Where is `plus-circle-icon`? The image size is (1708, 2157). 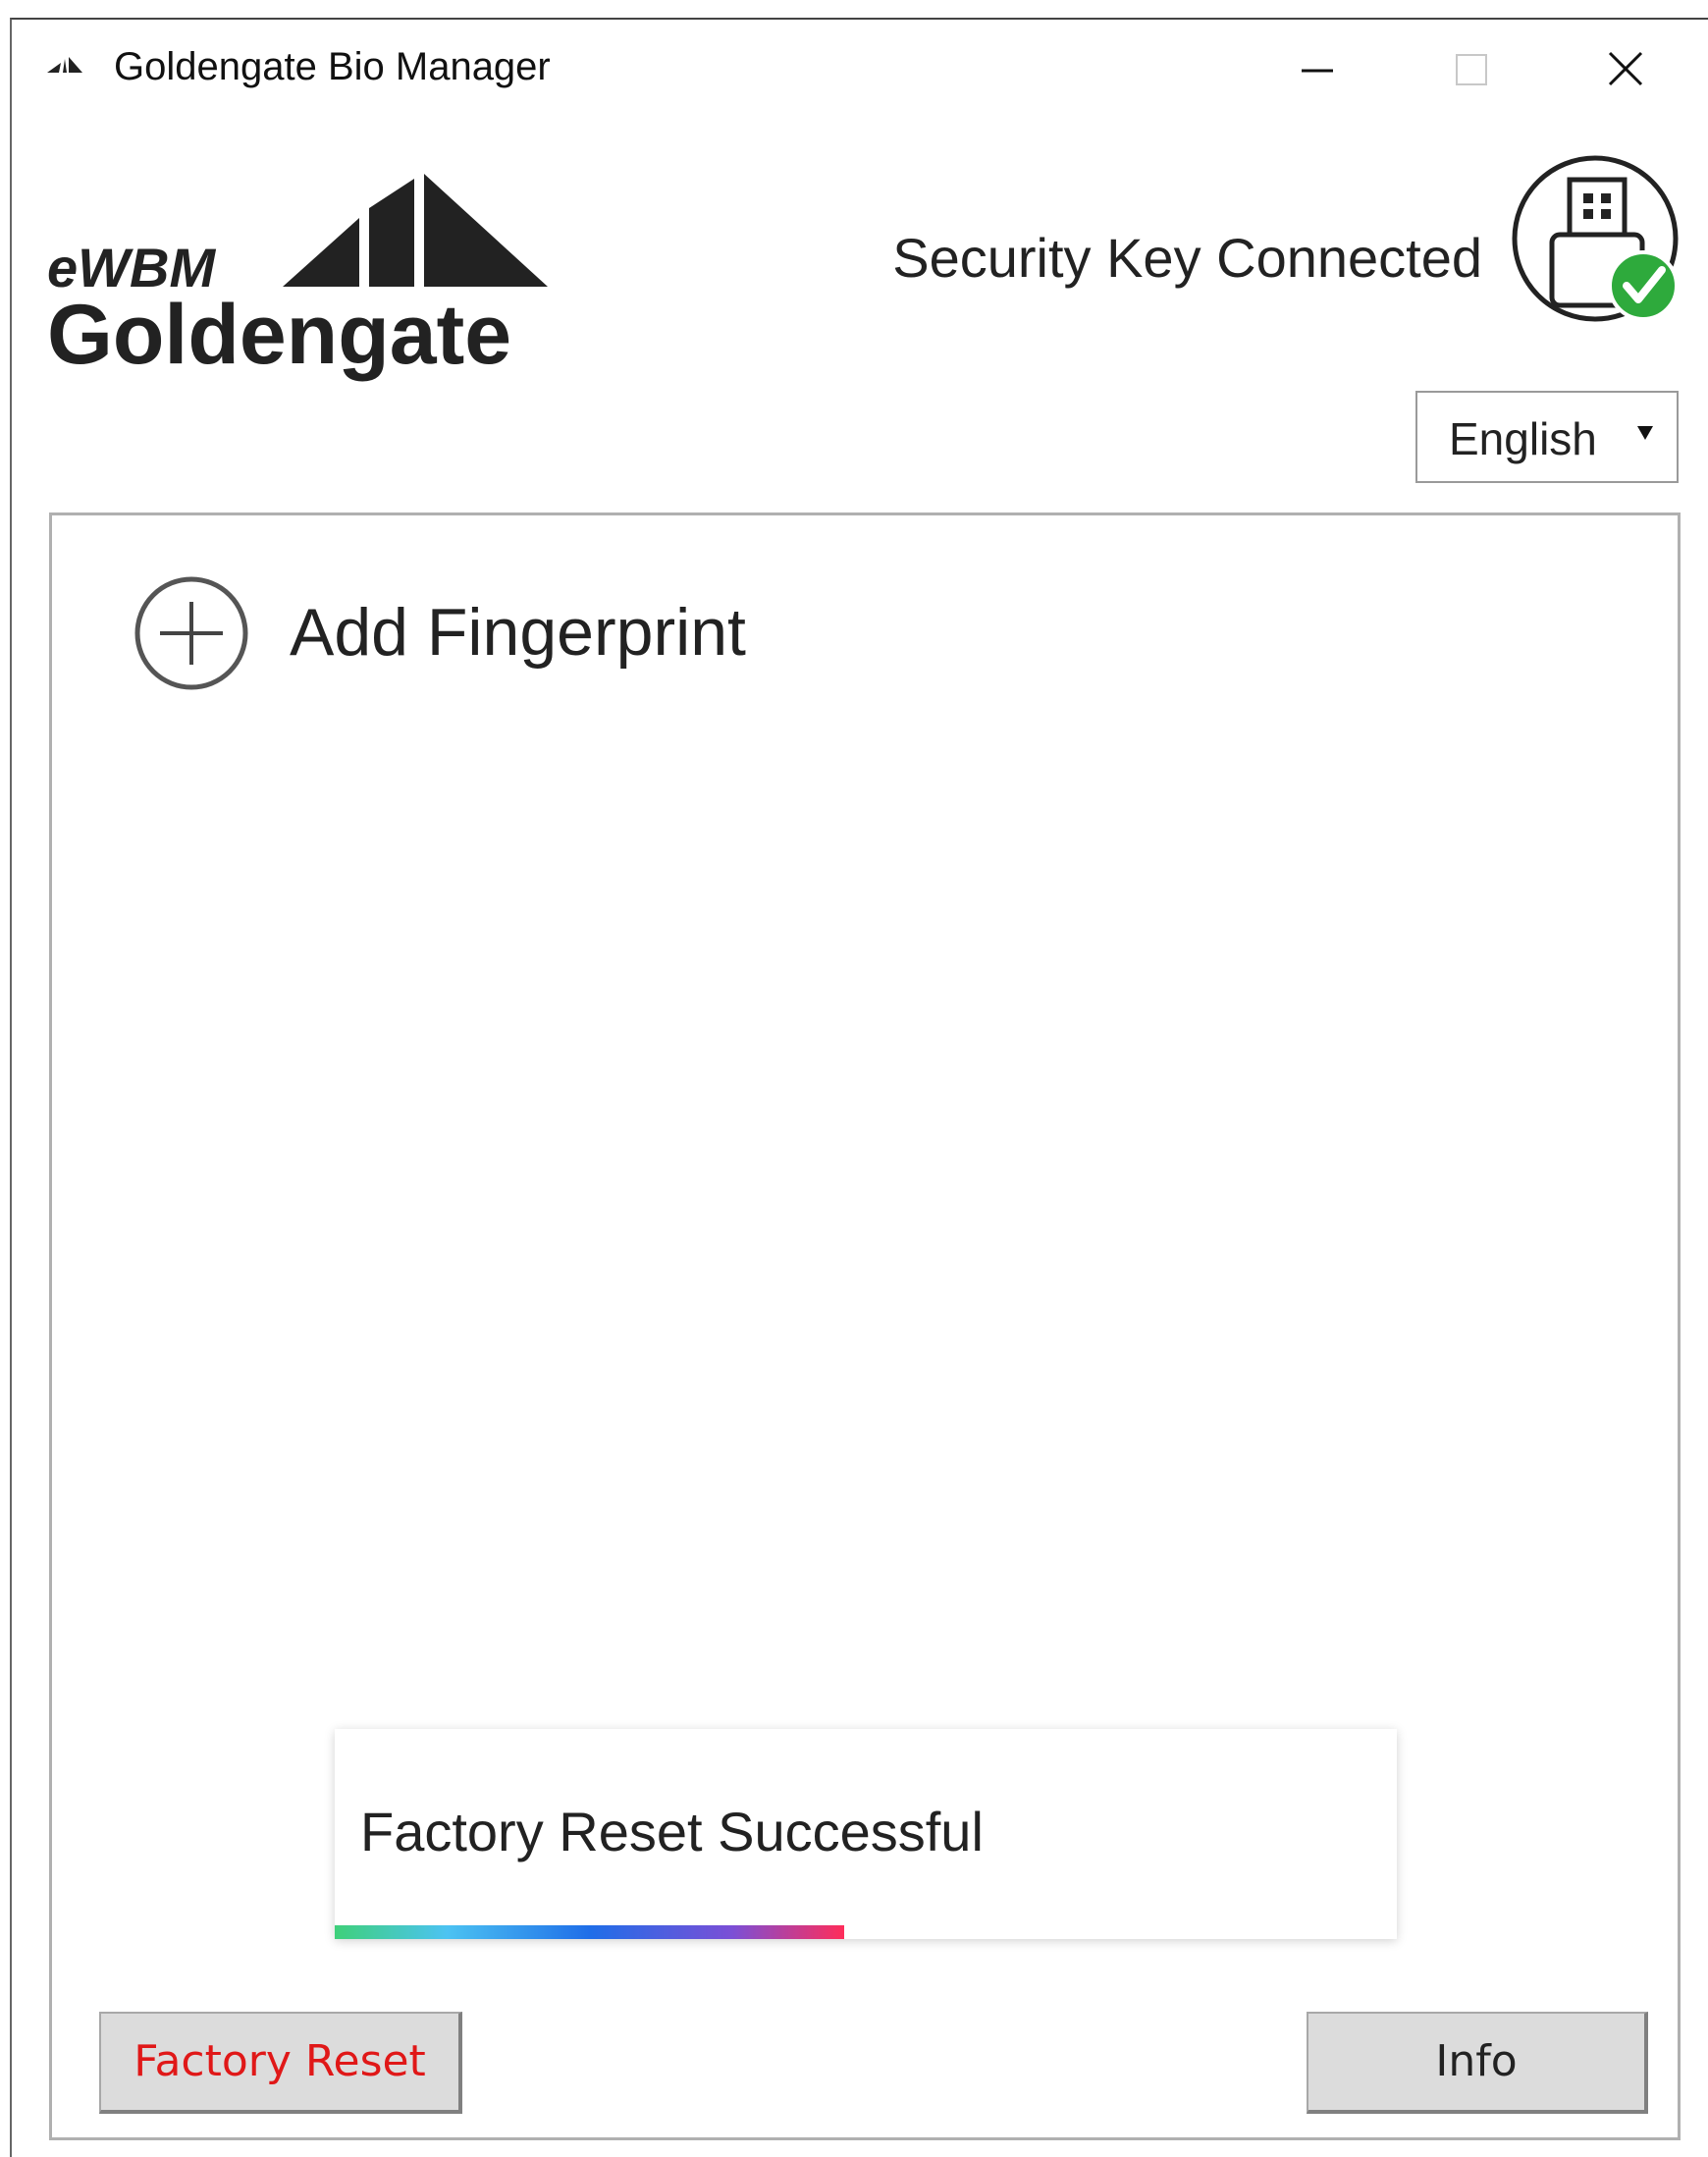 plus-circle-icon is located at coordinates (193, 637).